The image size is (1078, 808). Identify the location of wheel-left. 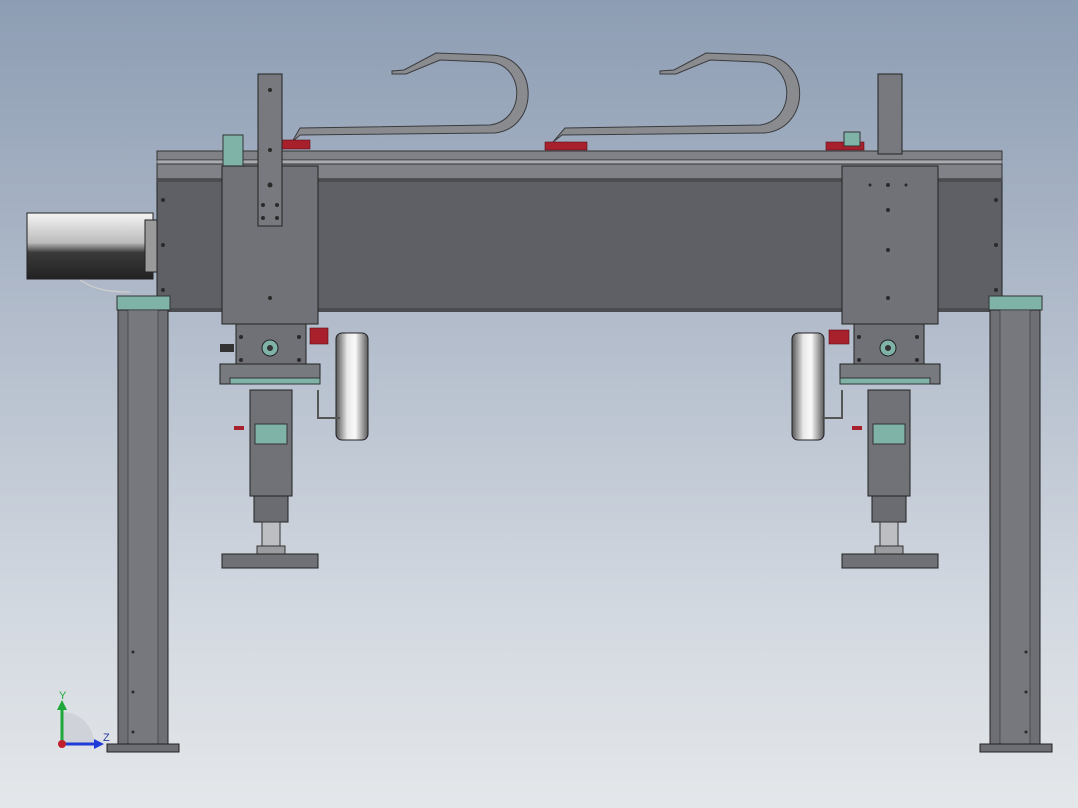
(343, 386).